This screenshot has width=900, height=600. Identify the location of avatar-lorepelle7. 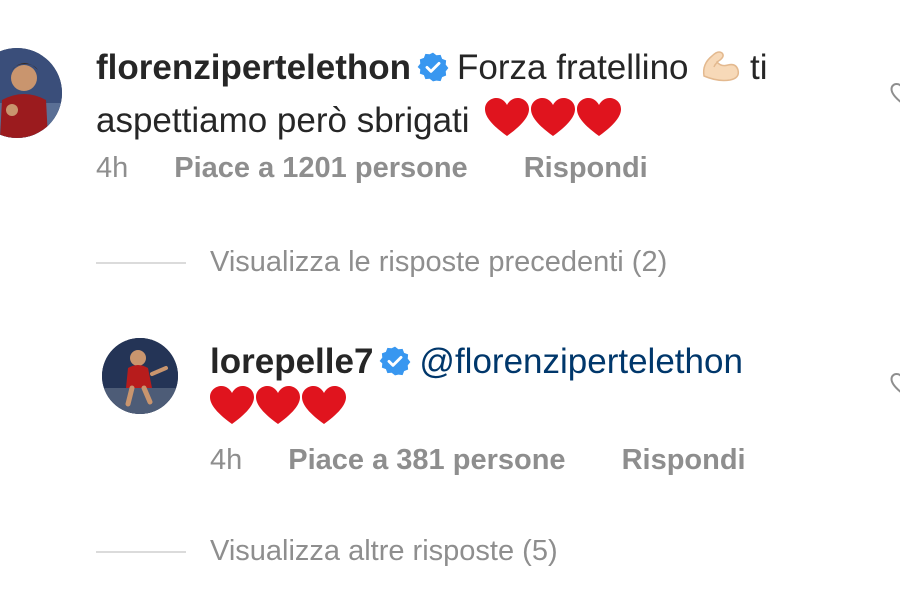
(140, 376).